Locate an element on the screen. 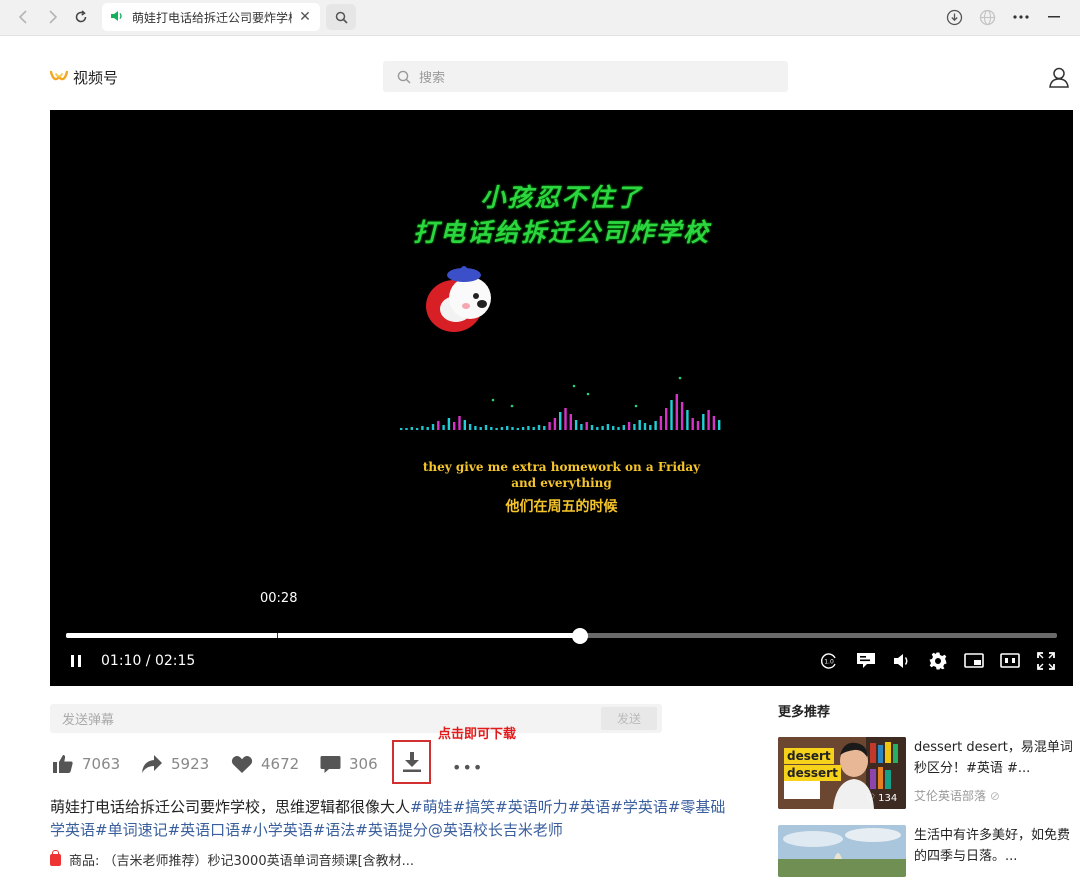 The width and height of the screenshot is (1080, 877). share-button: 5923 is located at coordinates (175, 764).